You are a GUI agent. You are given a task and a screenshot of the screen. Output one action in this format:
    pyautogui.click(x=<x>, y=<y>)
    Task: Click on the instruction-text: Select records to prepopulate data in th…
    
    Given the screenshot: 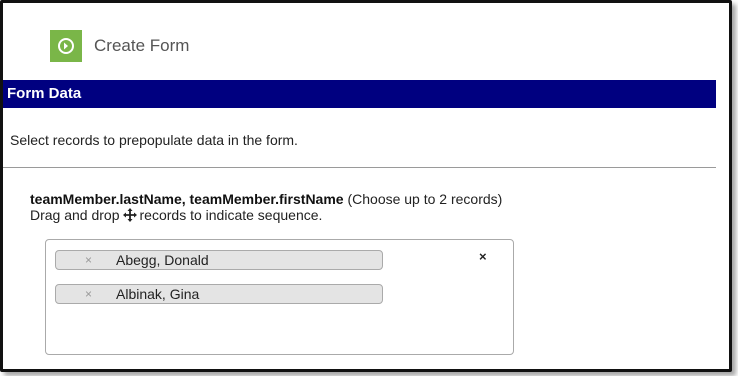 What is the action you would take?
    pyautogui.click(x=154, y=140)
    